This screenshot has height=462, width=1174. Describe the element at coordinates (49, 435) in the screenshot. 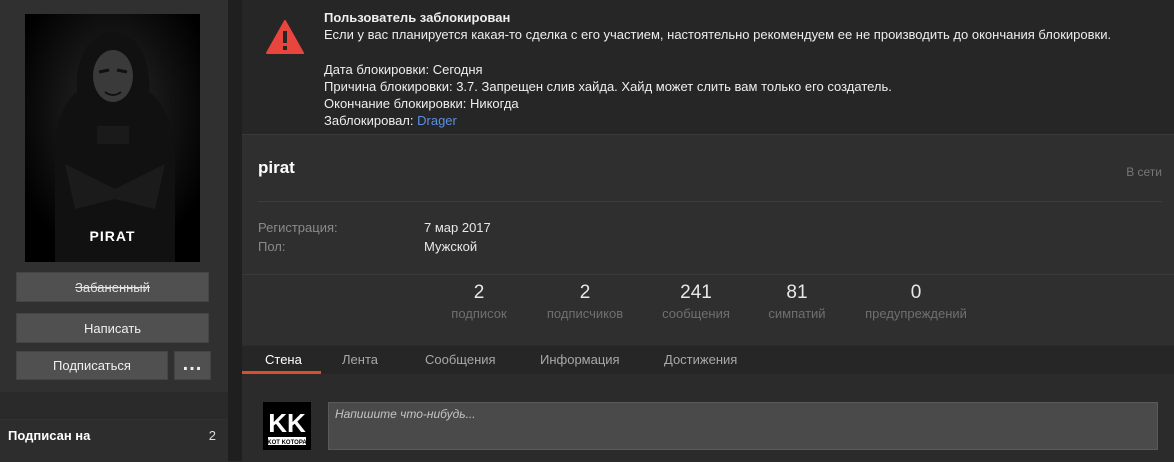

I see `subscribed-label: Подписан на` at that location.